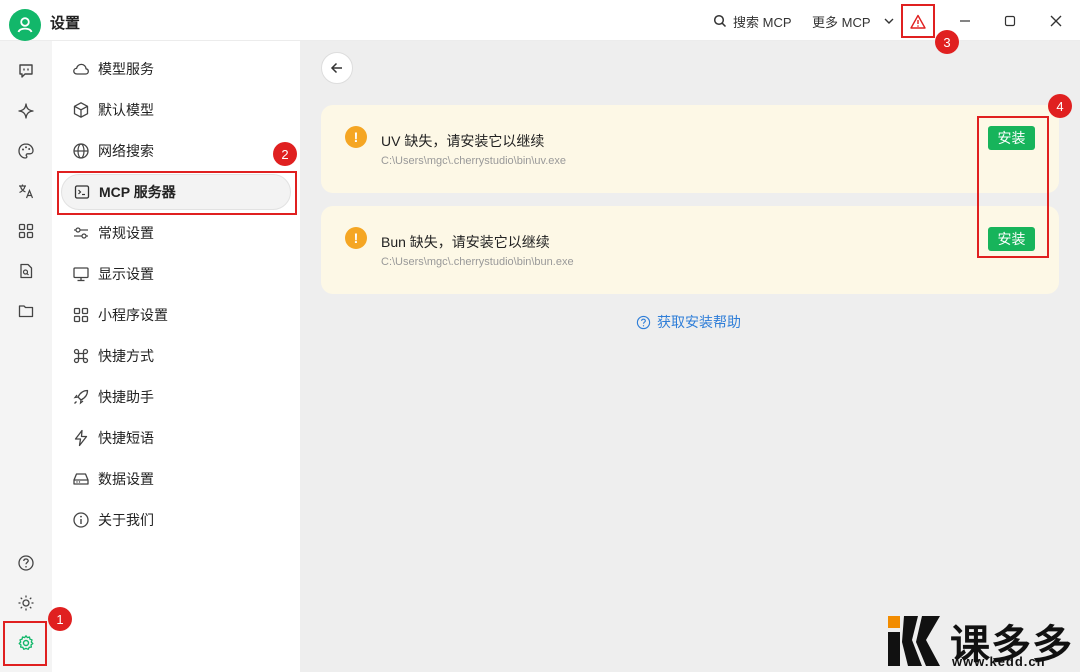  I want to click on maximize-icon, so click(1010, 21).